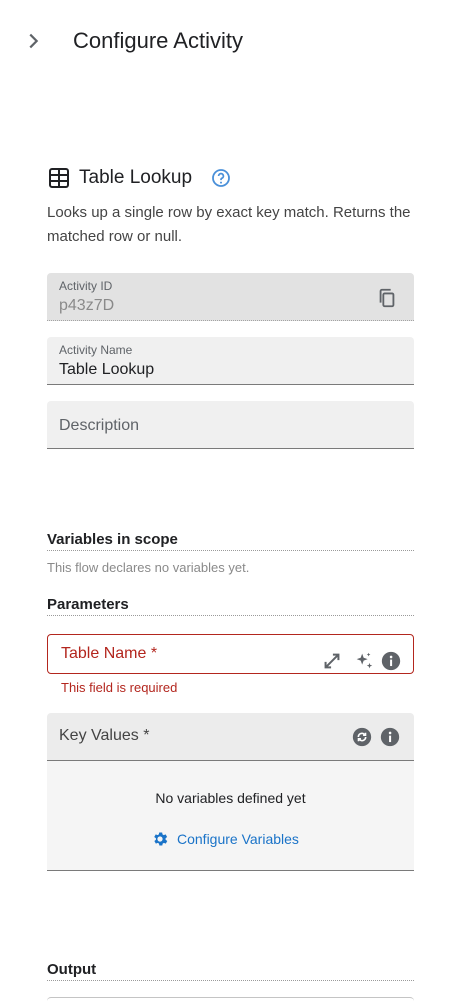 This screenshot has width=470, height=1001. Describe the element at coordinates (362, 737) in the screenshot. I see `refresh-icon` at that location.